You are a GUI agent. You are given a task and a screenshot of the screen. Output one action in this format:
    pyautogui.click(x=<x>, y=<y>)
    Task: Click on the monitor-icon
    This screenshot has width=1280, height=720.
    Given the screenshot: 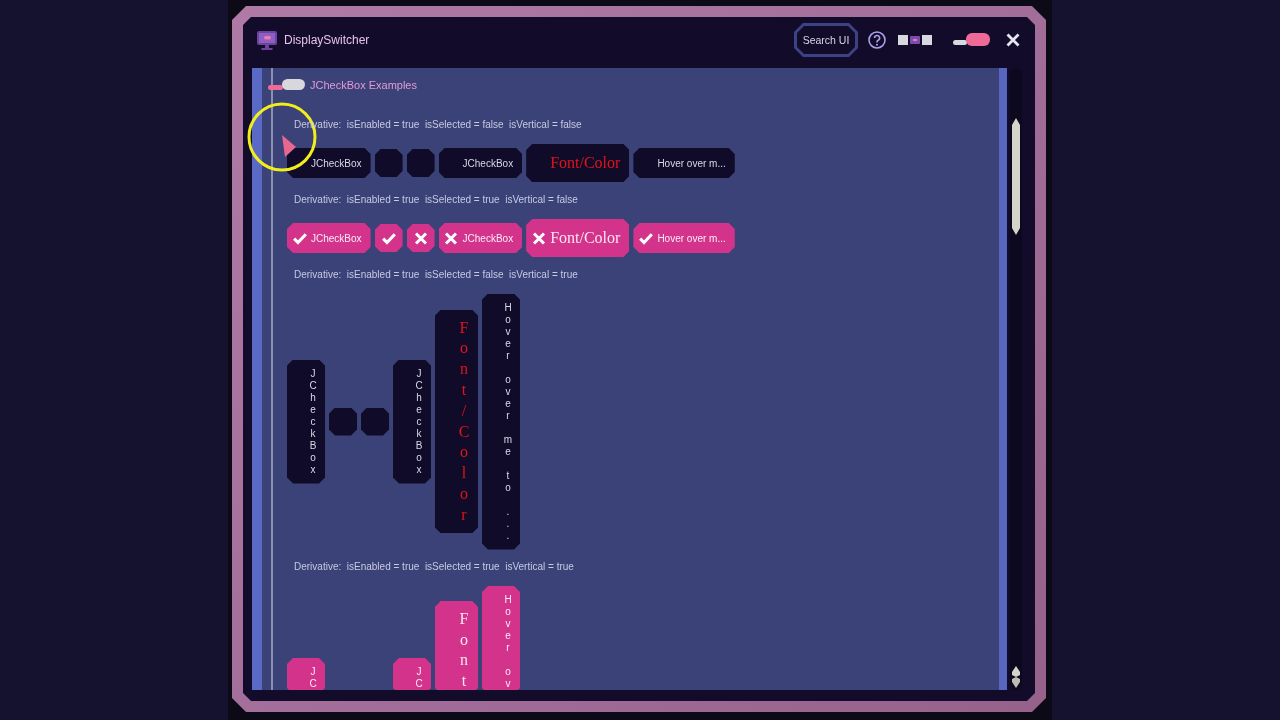 What is the action you would take?
    pyautogui.click(x=267, y=40)
    